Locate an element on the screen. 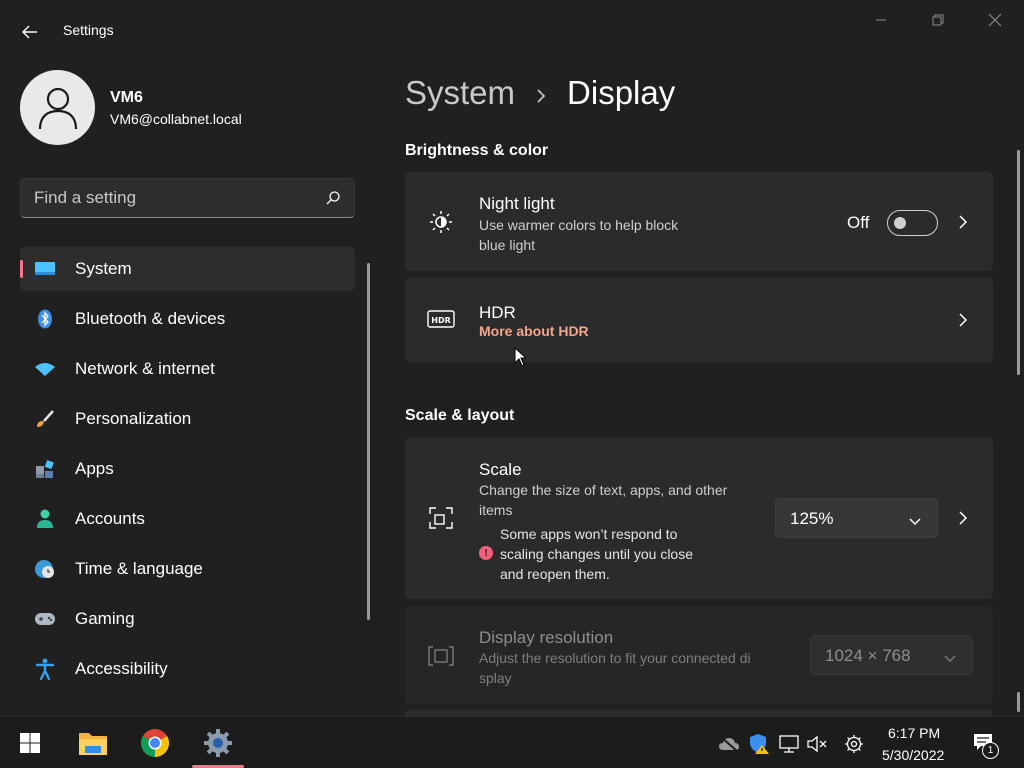  maximize-button is located at coordinates (938, 20).